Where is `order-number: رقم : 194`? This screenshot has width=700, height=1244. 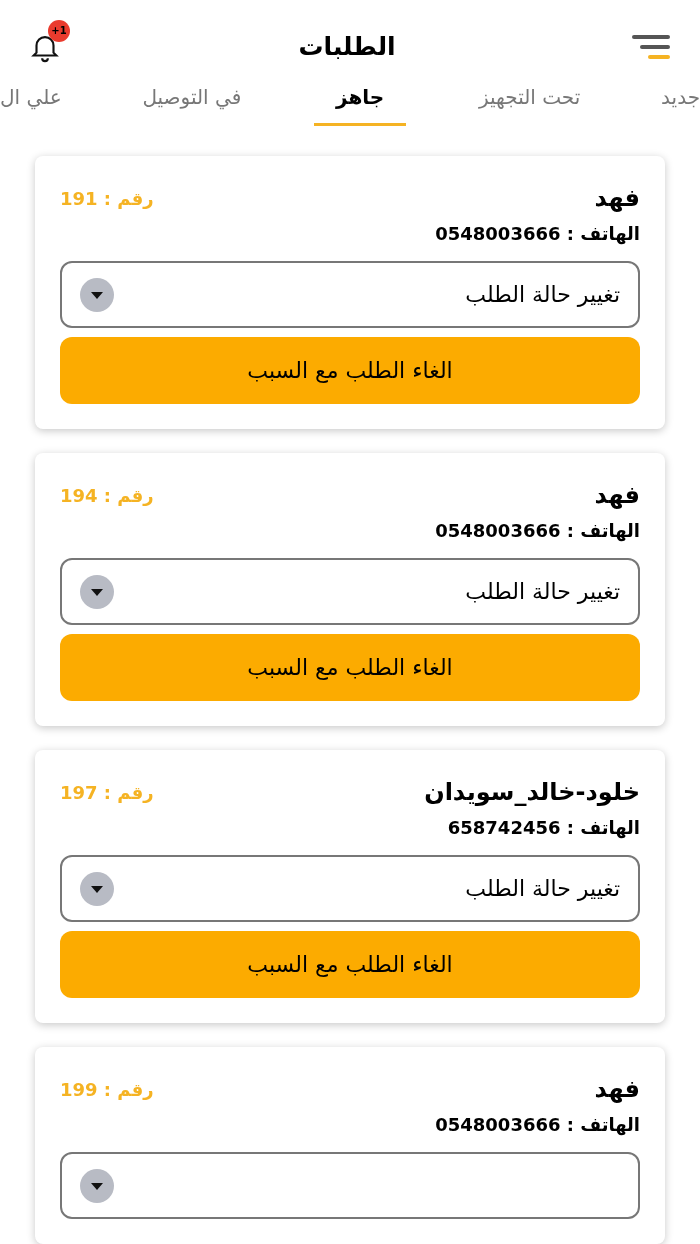 order-number: رقم : 194 is located at coordinates (107, 495).